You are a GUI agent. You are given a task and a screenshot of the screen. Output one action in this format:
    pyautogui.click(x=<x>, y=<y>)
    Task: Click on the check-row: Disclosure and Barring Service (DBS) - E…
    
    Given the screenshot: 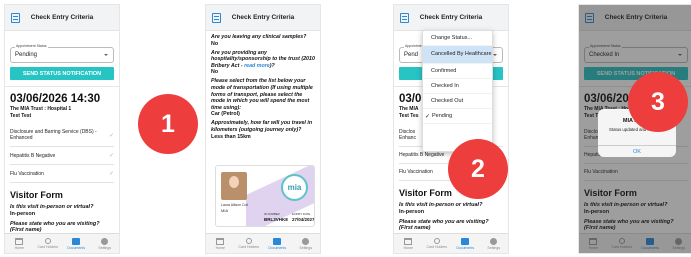 What is the action you would take?
    pyautogui.click(x=62, y=134)
    